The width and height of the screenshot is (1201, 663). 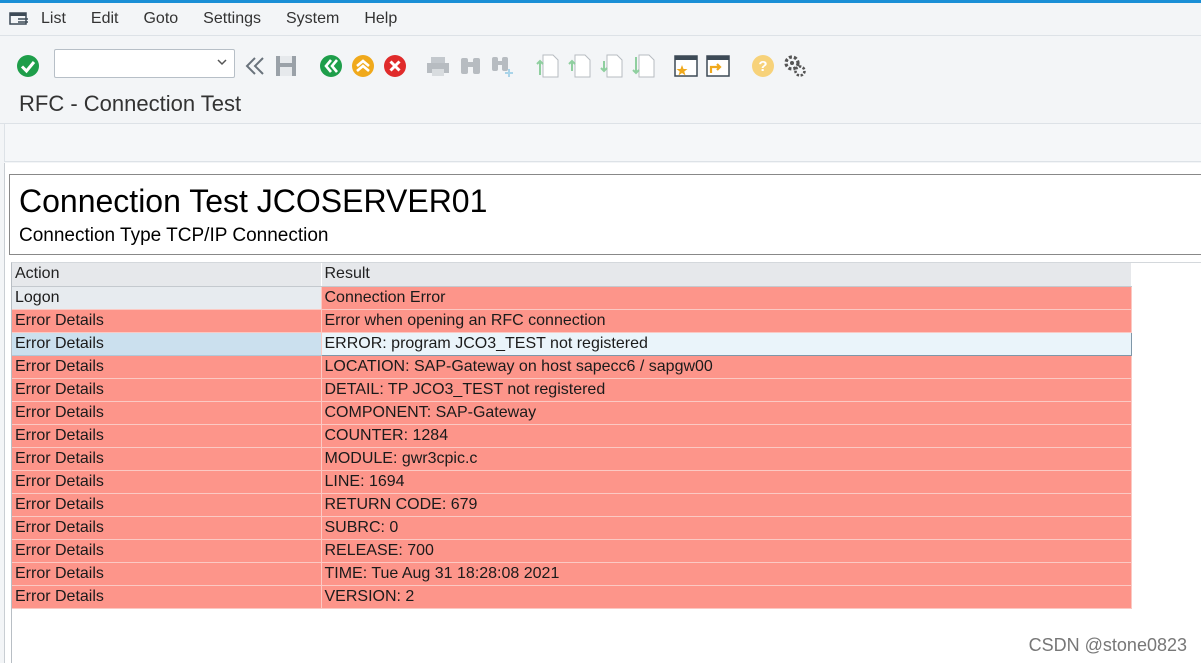 What do you see at coordinates (255, 66) in the screenshot?
I see `back-double-icon` at bounding box center [255, 66].